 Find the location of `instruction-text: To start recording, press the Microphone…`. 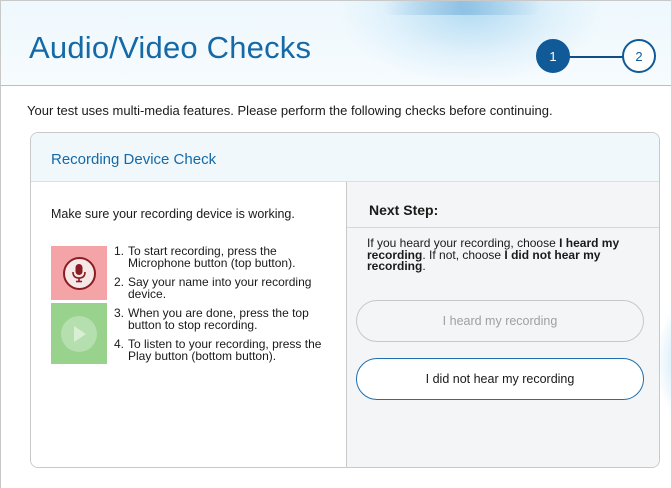

instruction-text: To start recording, press the Microphone… is located at coordinates (212, 257).